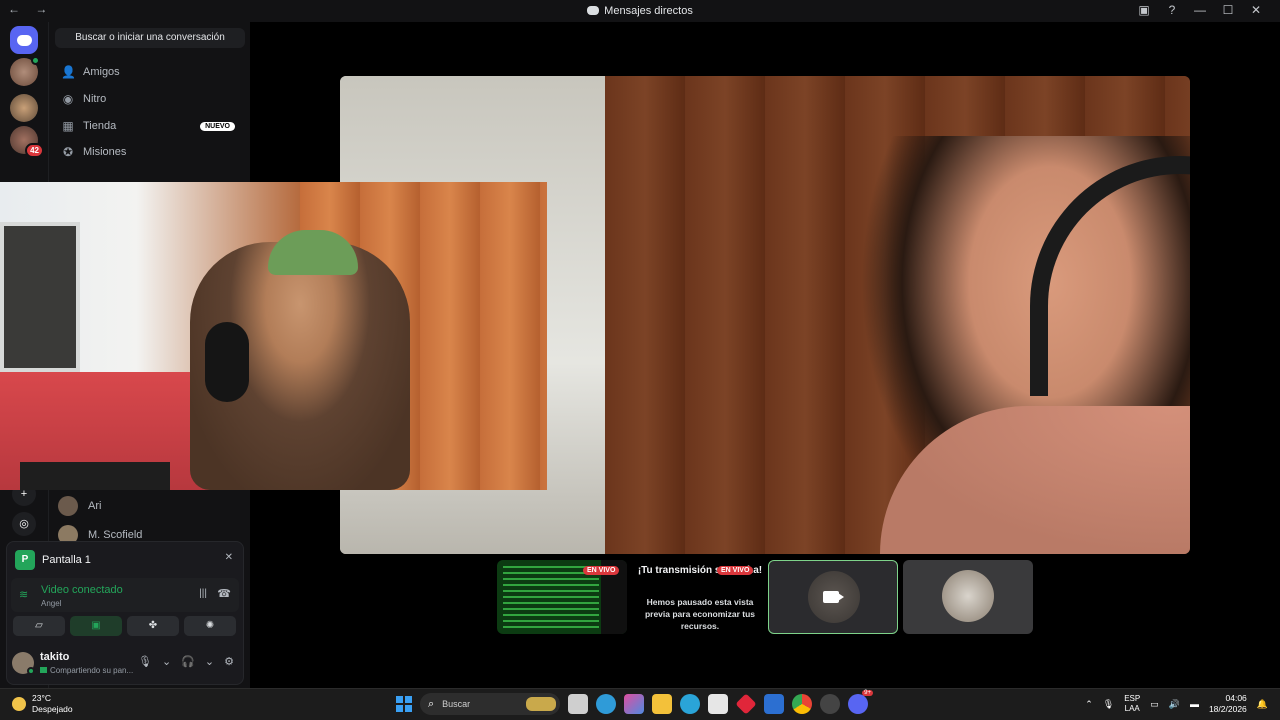  What do you see at coordinates (23, 594) in the screenshot?
I see `signal-icon: ≋` at bounding box center [23, 594].